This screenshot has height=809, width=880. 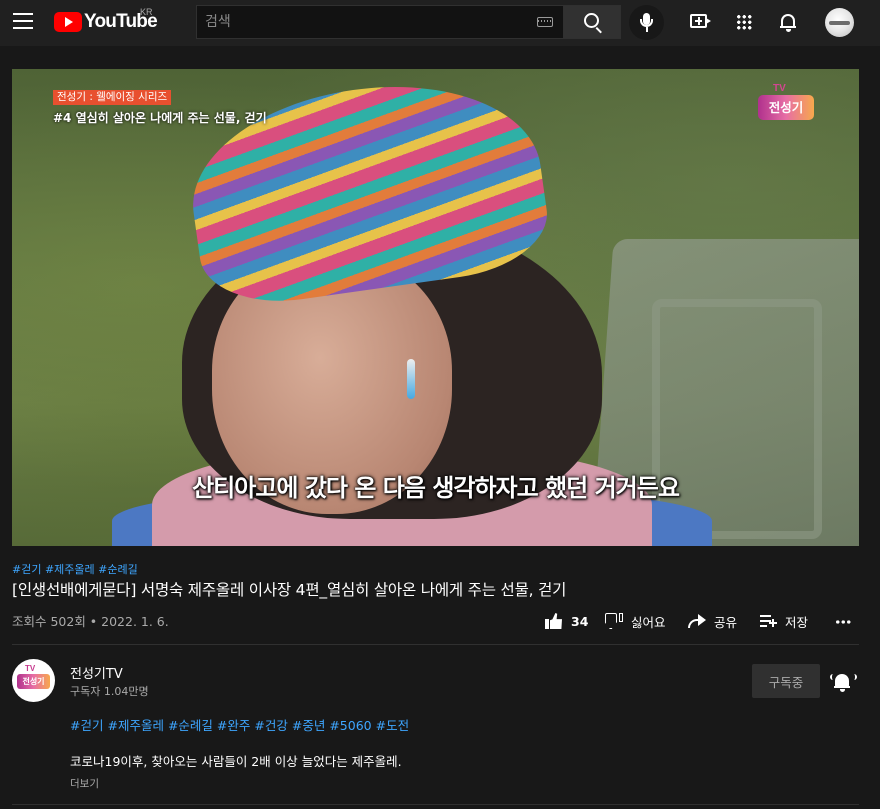 I want to click on bell-ringing-icon, so click(x=843, y=682).